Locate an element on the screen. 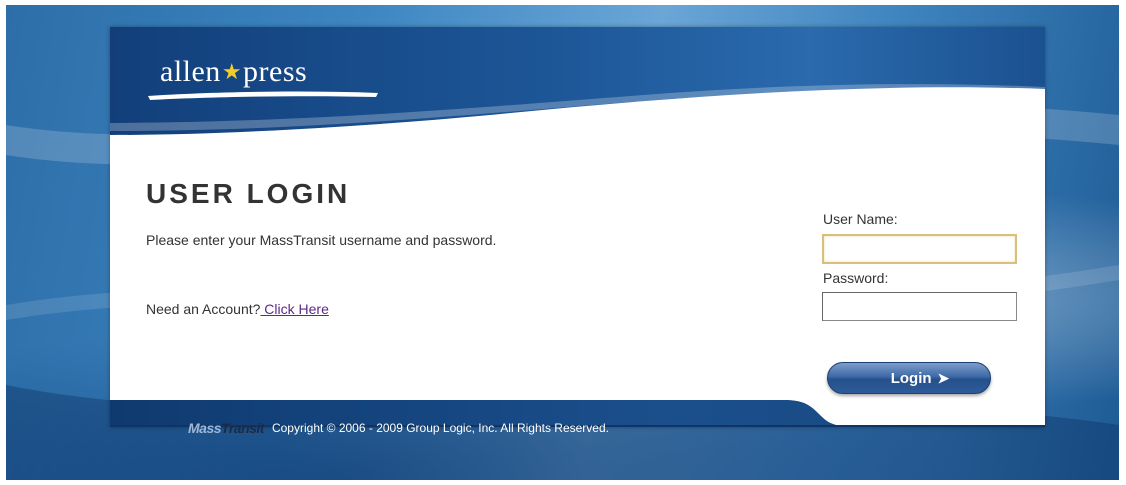 The image size is (1126, 485). logo-text-left: allen is located at coordinates (190, 71).